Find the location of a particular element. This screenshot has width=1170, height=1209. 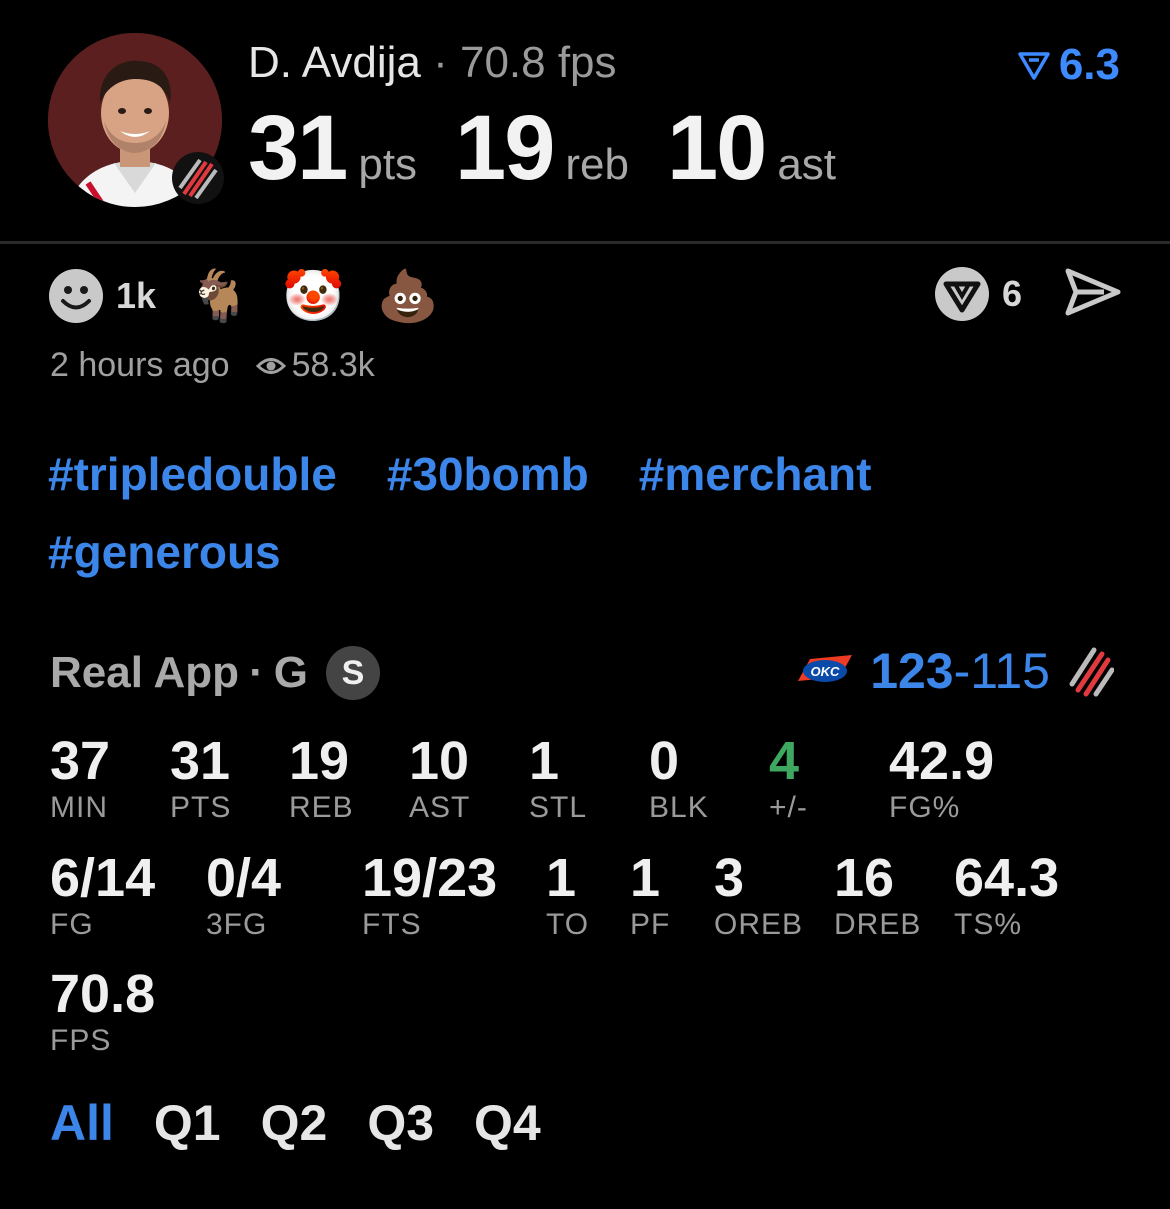

stat-stl: 1 STL is located at coordinates (558, 779).